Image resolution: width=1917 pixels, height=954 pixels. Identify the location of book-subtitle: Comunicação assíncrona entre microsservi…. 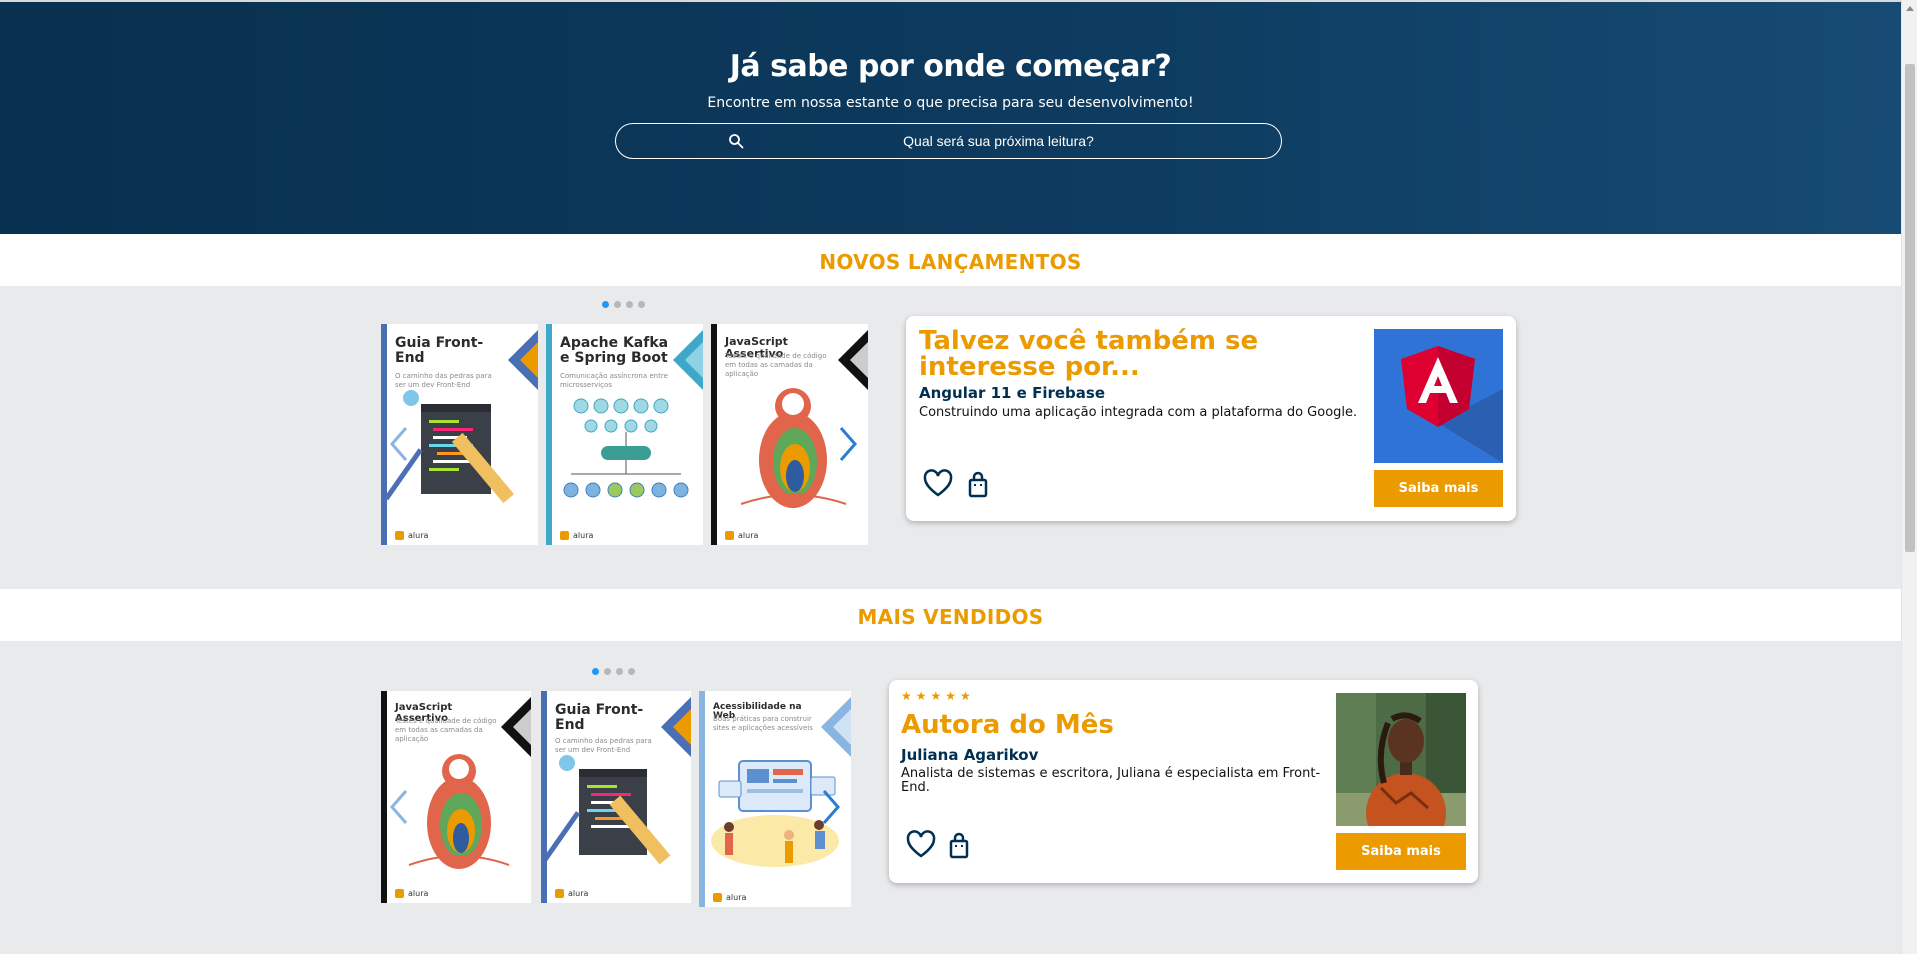
(614, 381).